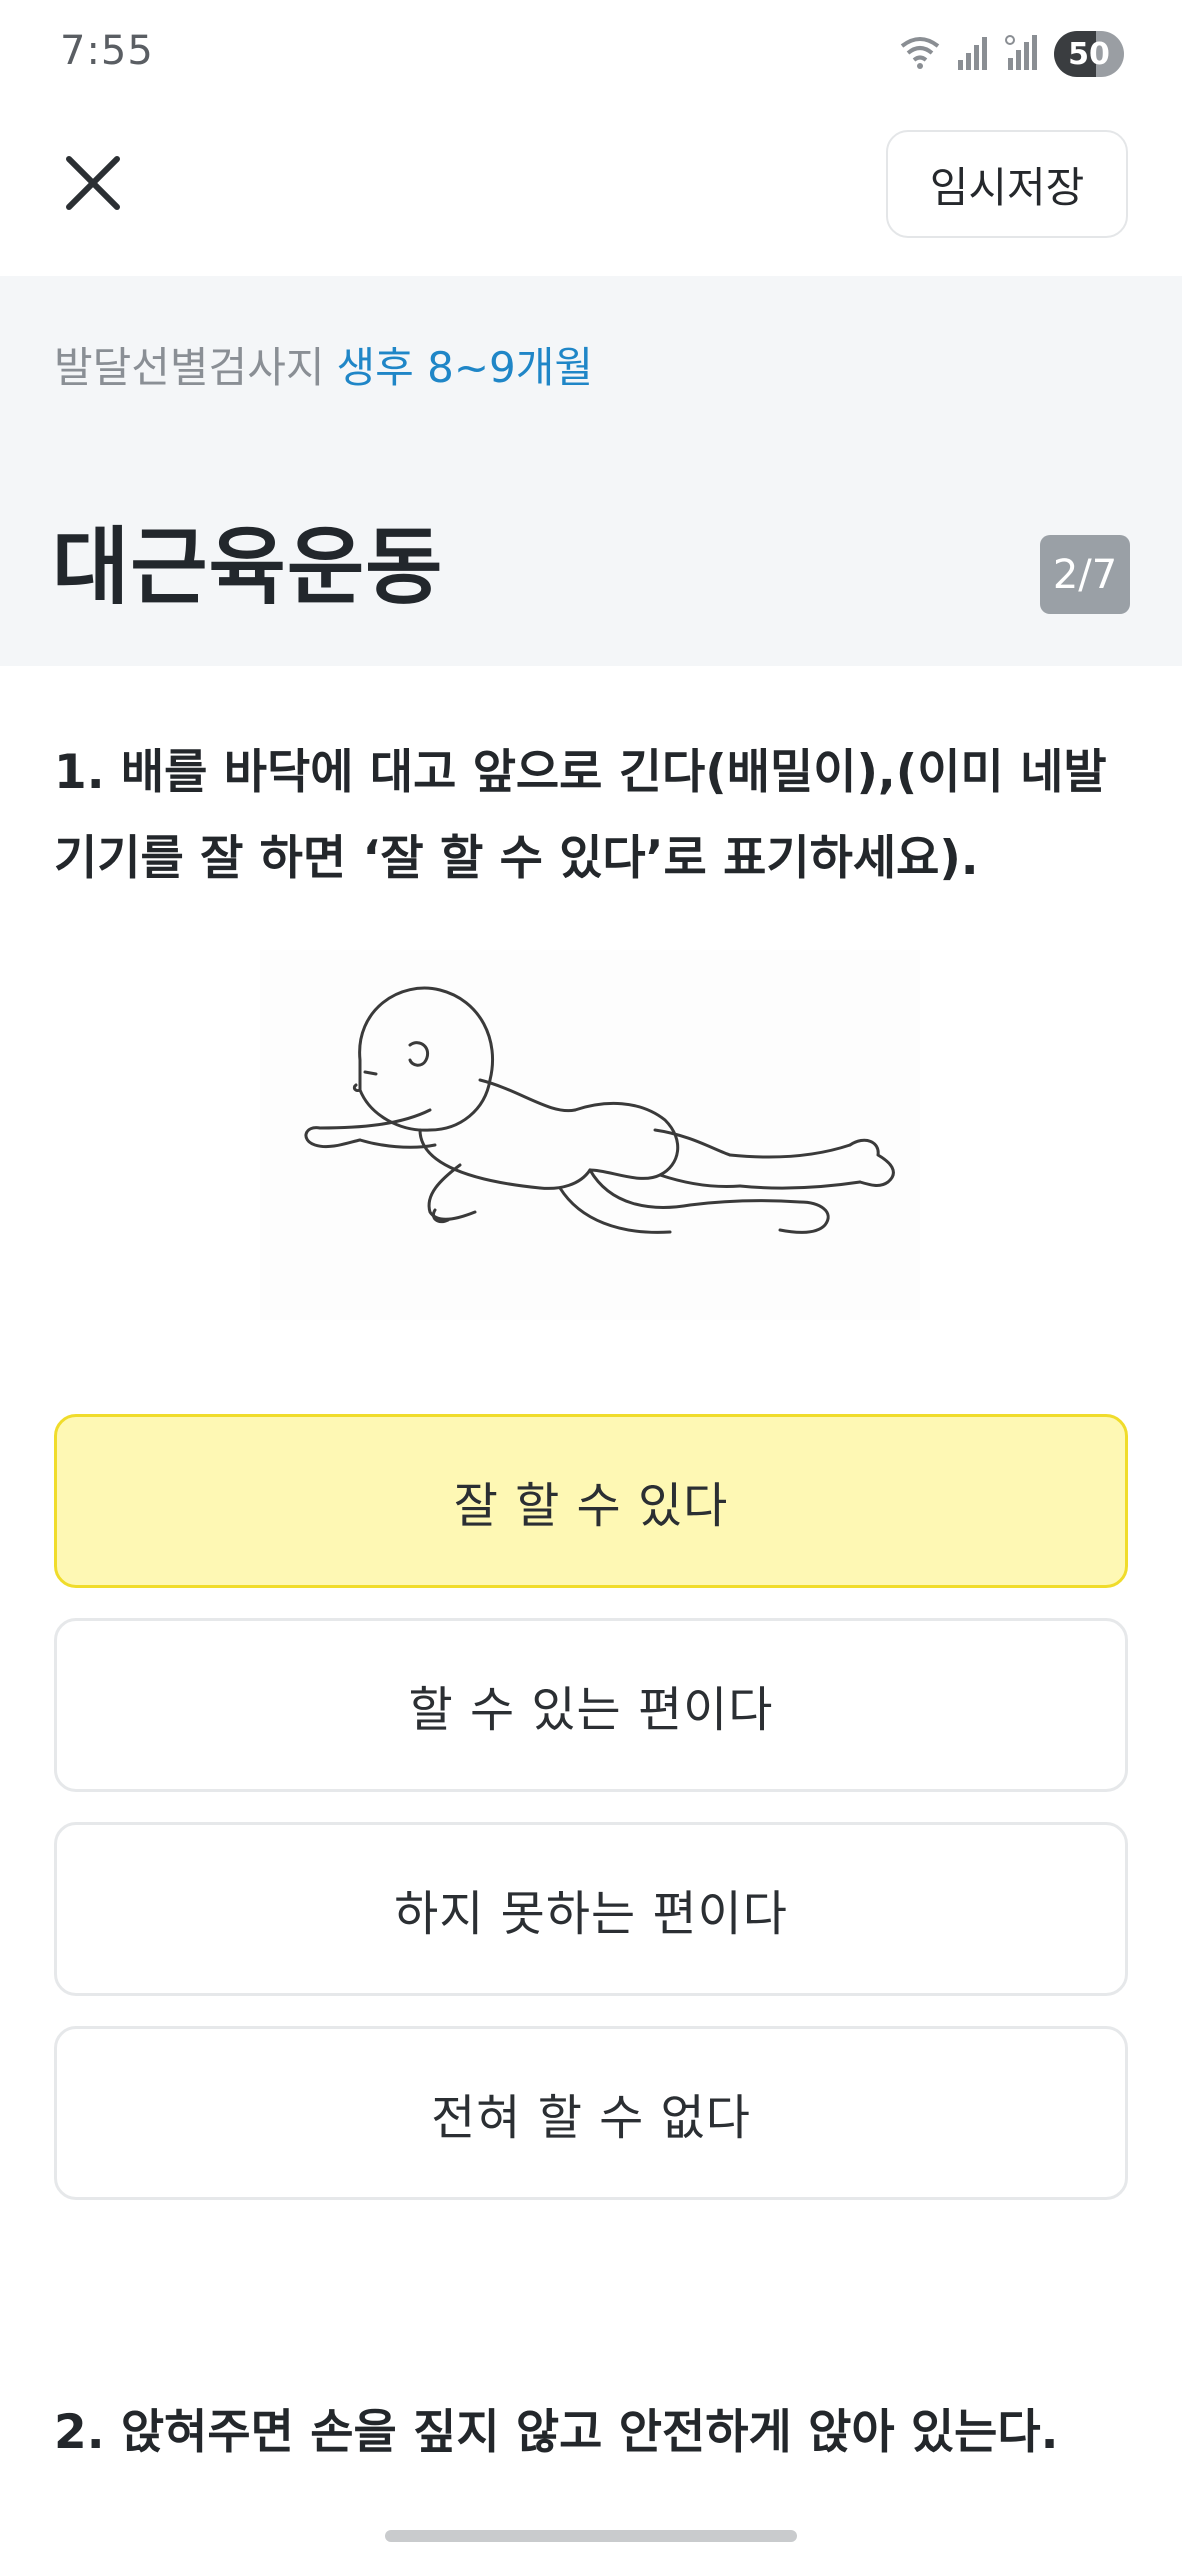 This screenshot has height=2560, width=1182. I want to click on question-2-text: 2. 앉혀주면 손을 짚지 않고 안전하게 앉아 있는다., so click(556, 2432).